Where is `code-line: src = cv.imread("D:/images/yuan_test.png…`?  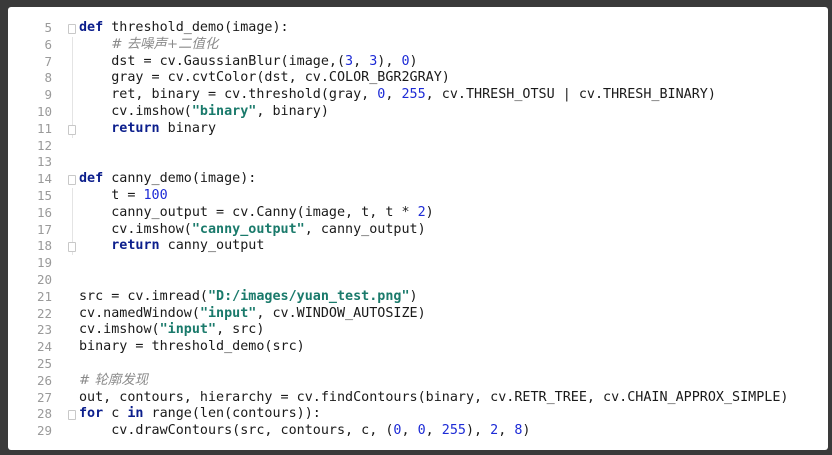 code-line: src = cv.imread("D:/images/yuan_test.png… is located at coordinates (248, 297).